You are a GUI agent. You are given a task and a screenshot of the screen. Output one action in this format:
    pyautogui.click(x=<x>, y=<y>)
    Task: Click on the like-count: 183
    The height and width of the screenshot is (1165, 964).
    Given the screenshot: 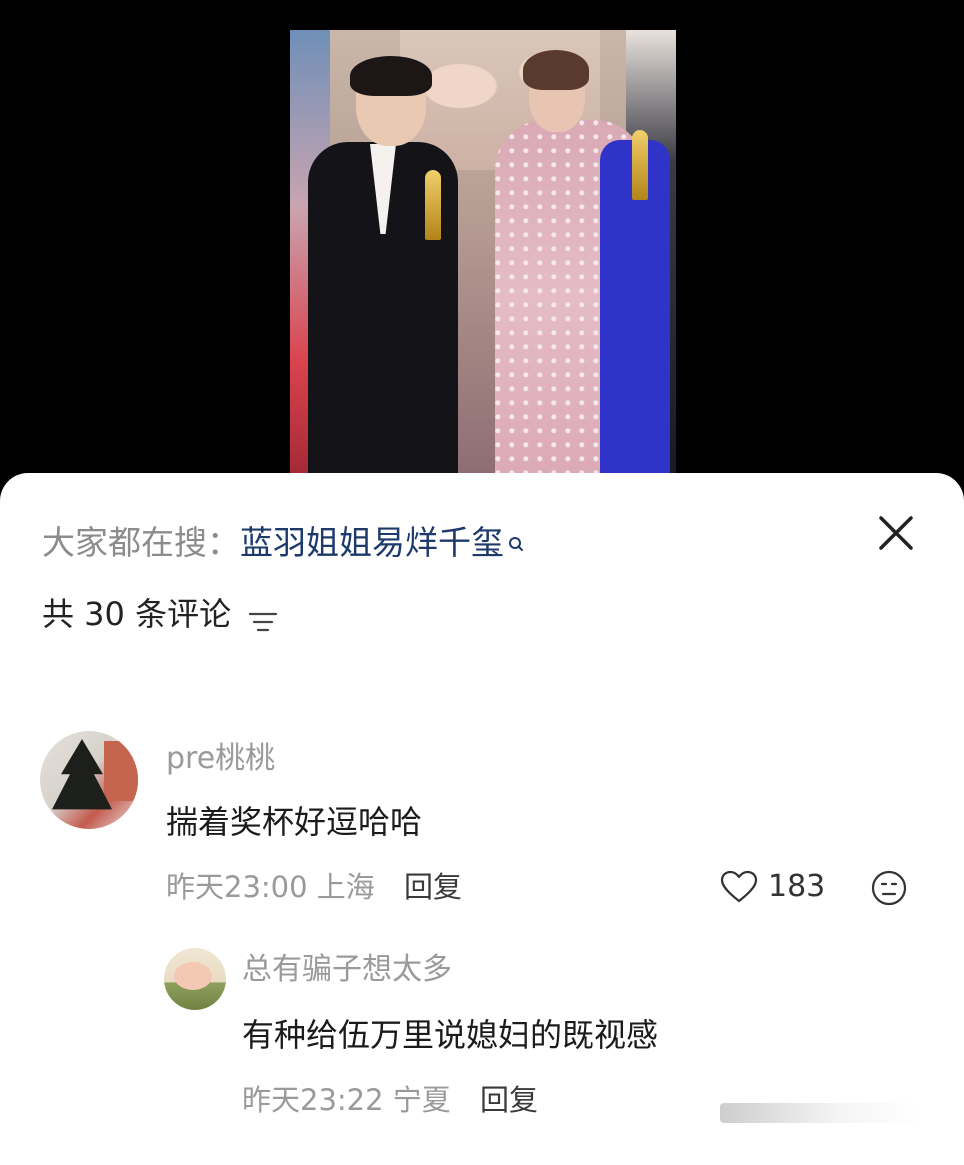 What is the action you would take?
    pyautogui.click(x=797, y=886)
    